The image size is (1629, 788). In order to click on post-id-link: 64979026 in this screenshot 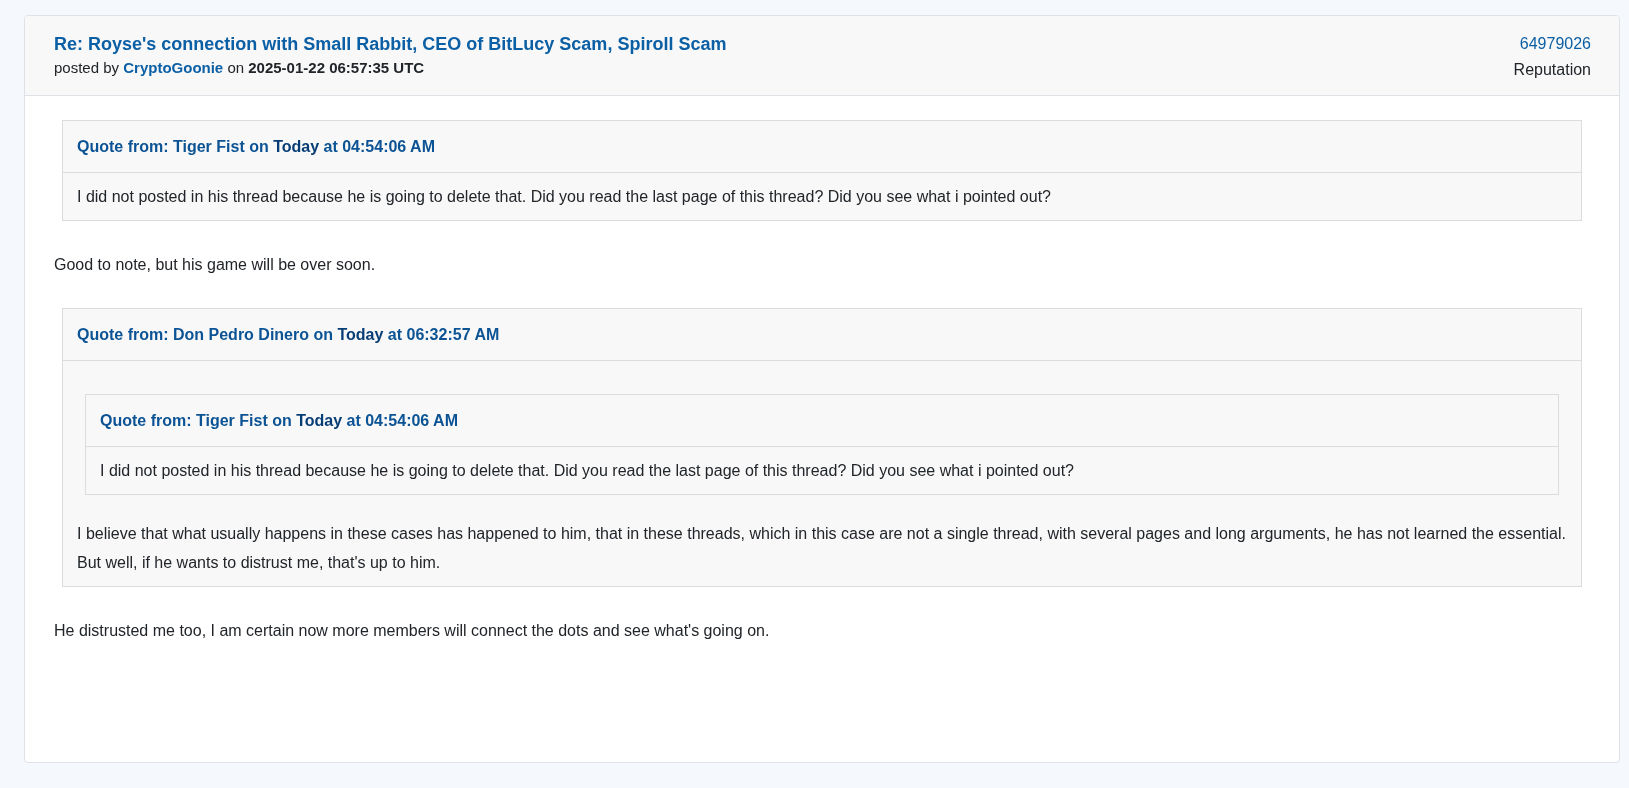, I will do `click(1555, 44)`.